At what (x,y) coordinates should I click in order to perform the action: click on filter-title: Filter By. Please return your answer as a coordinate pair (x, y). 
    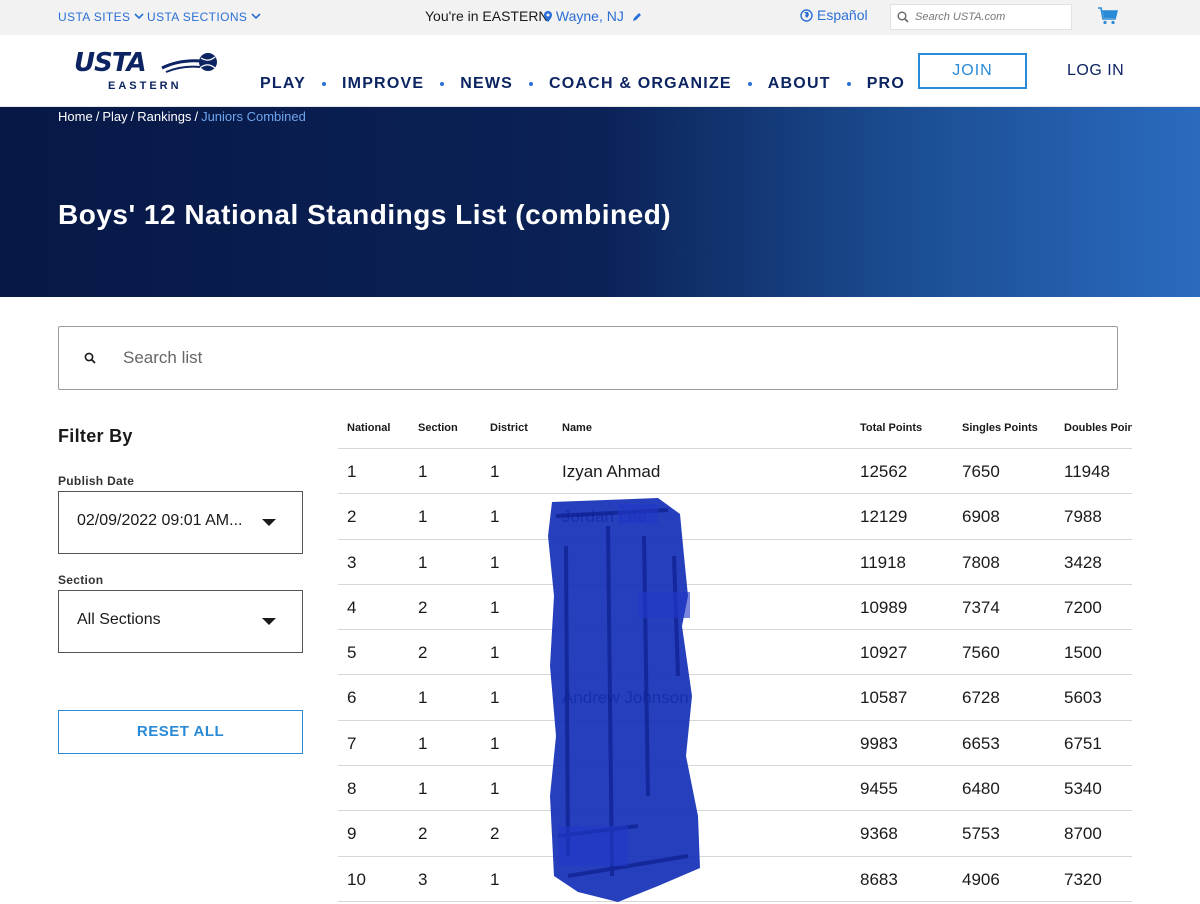
    Looking at the image, I should click on (95, 436).